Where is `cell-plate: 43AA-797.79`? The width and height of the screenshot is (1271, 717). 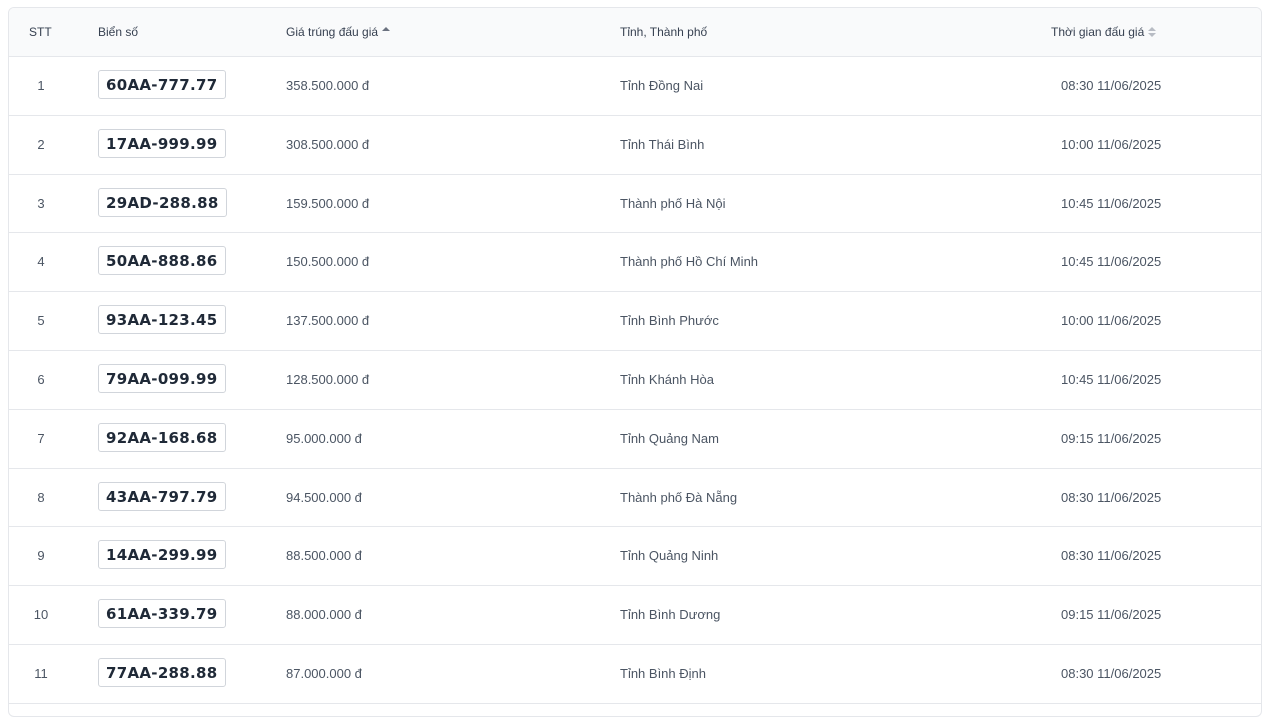 cell-plate: 43AA-797.79 is located at coordinates (162, 496).